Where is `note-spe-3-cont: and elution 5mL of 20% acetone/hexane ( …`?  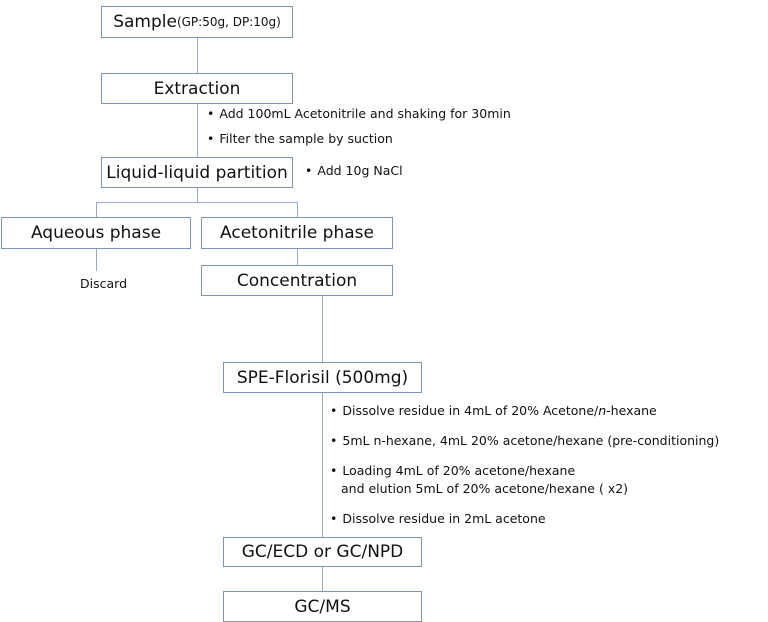 note-spe-3-cont: and elution 5mL of 20% acetone/hexane ( … is located at coordinates (485, 488).